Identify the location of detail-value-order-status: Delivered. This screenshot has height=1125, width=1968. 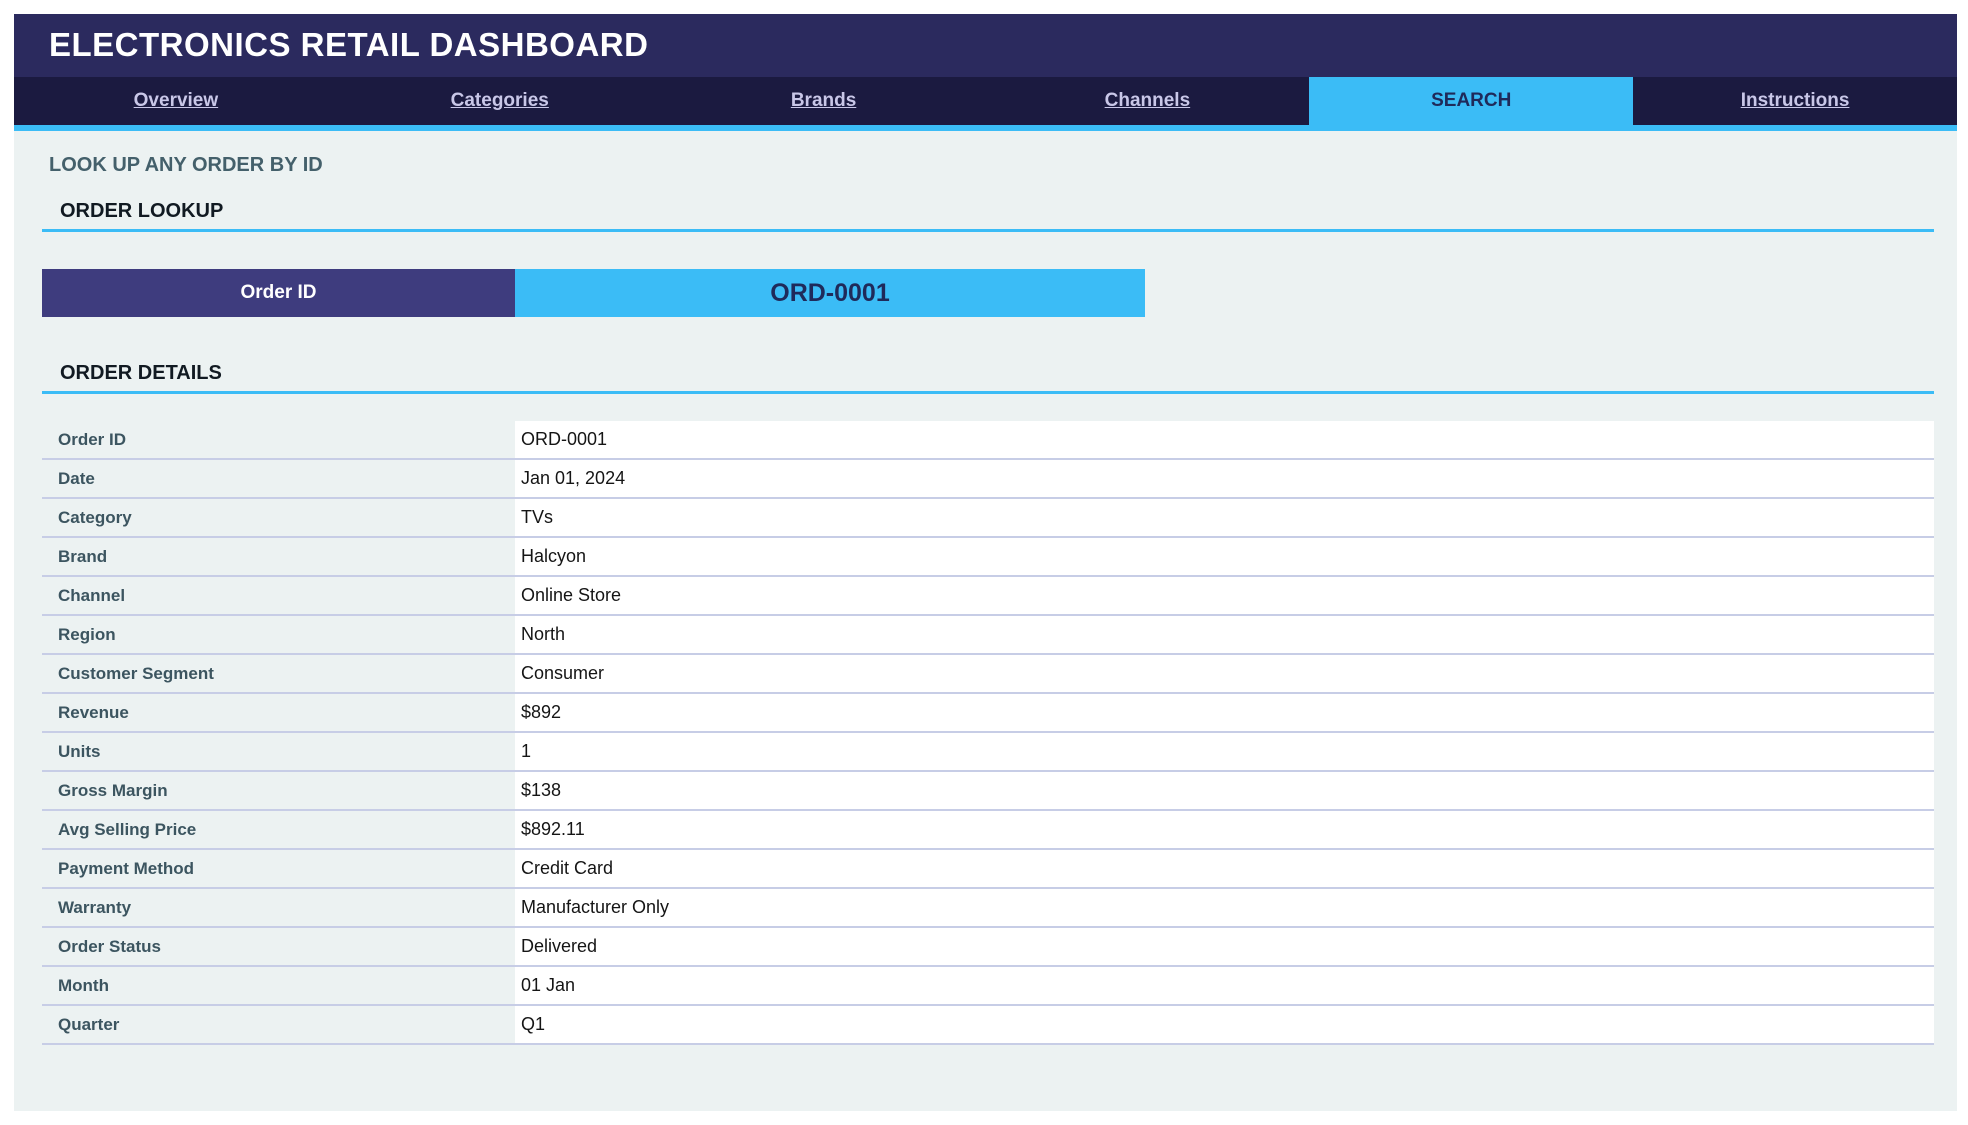
(1224, 946).